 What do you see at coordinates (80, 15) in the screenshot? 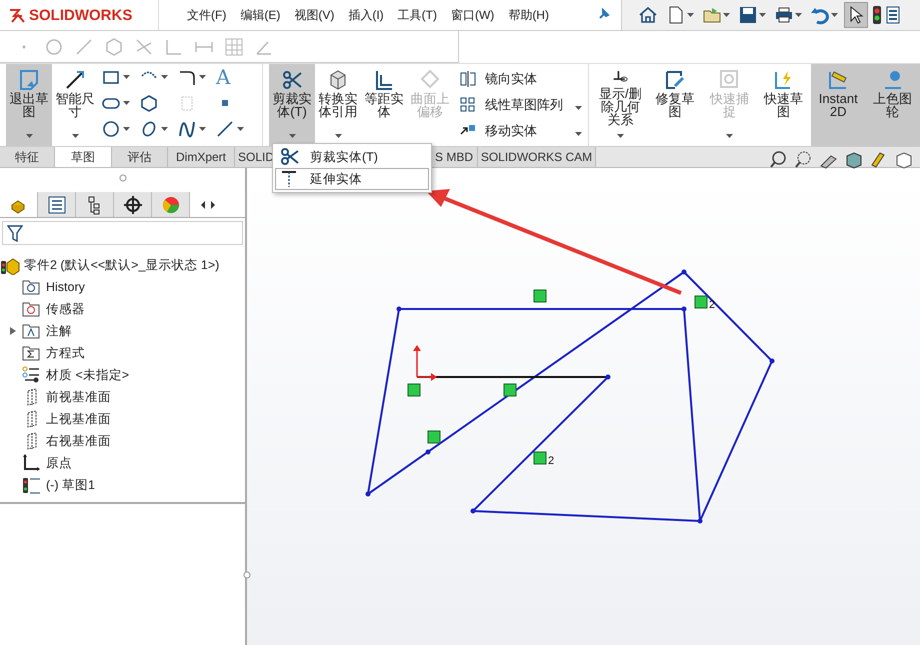
I see `logo-text: SOLIDWORKS` at bounding box center [80, 15].